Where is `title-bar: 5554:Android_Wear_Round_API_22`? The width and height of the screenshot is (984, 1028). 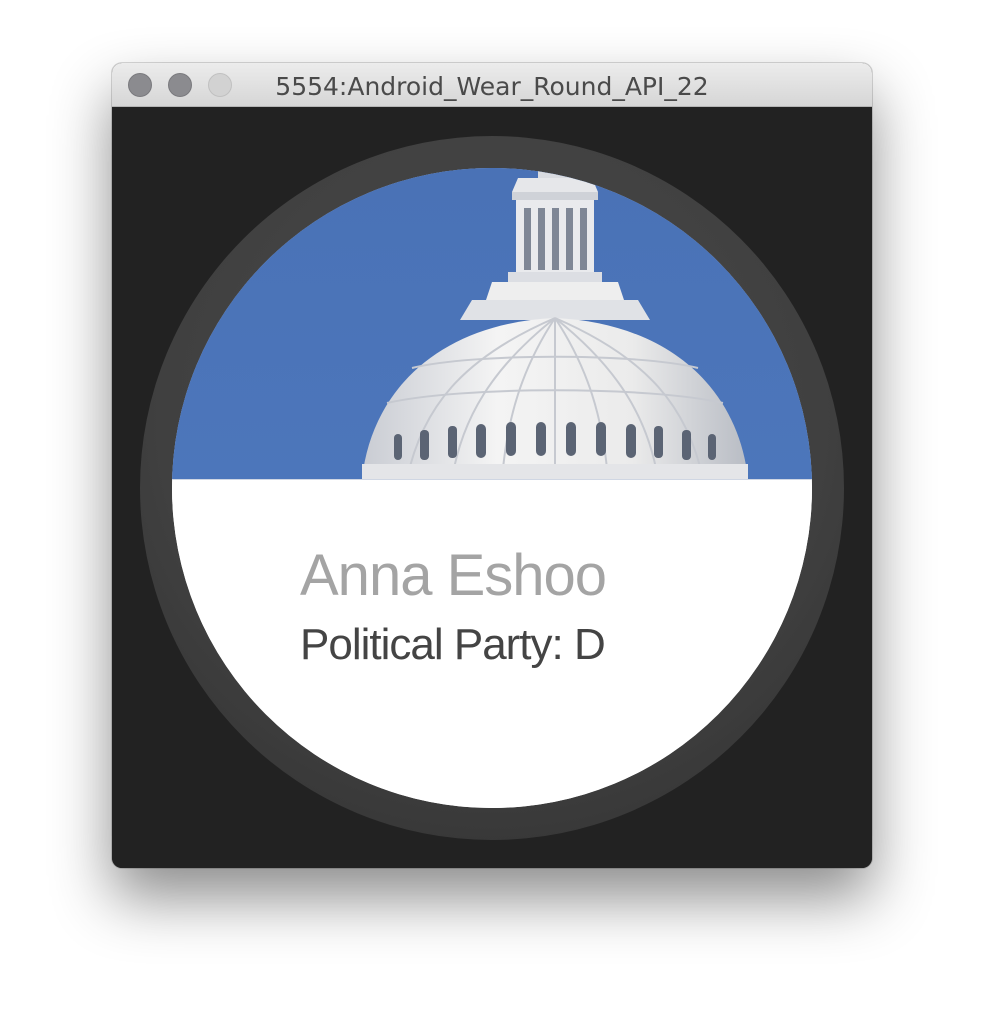
title-bar: 5554:Android_Wear_Round_API_22 is located at coordinates (492, 85).